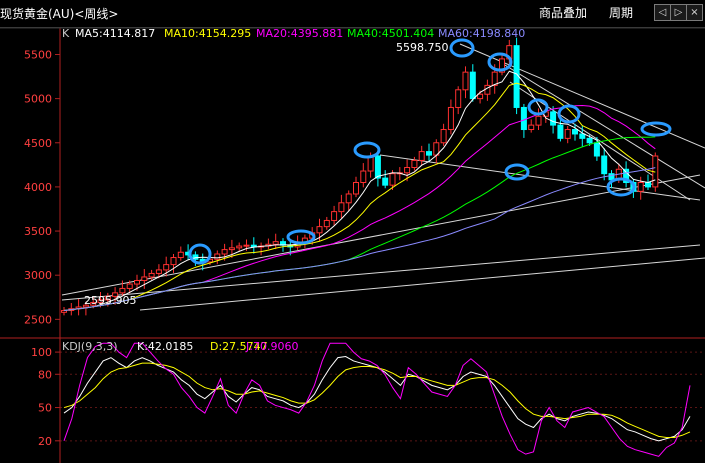  What do you see at coordinates (563, 13) in the screenshot?
I see `overlay-button: 商品叠加` at bounding box center [563, 13].